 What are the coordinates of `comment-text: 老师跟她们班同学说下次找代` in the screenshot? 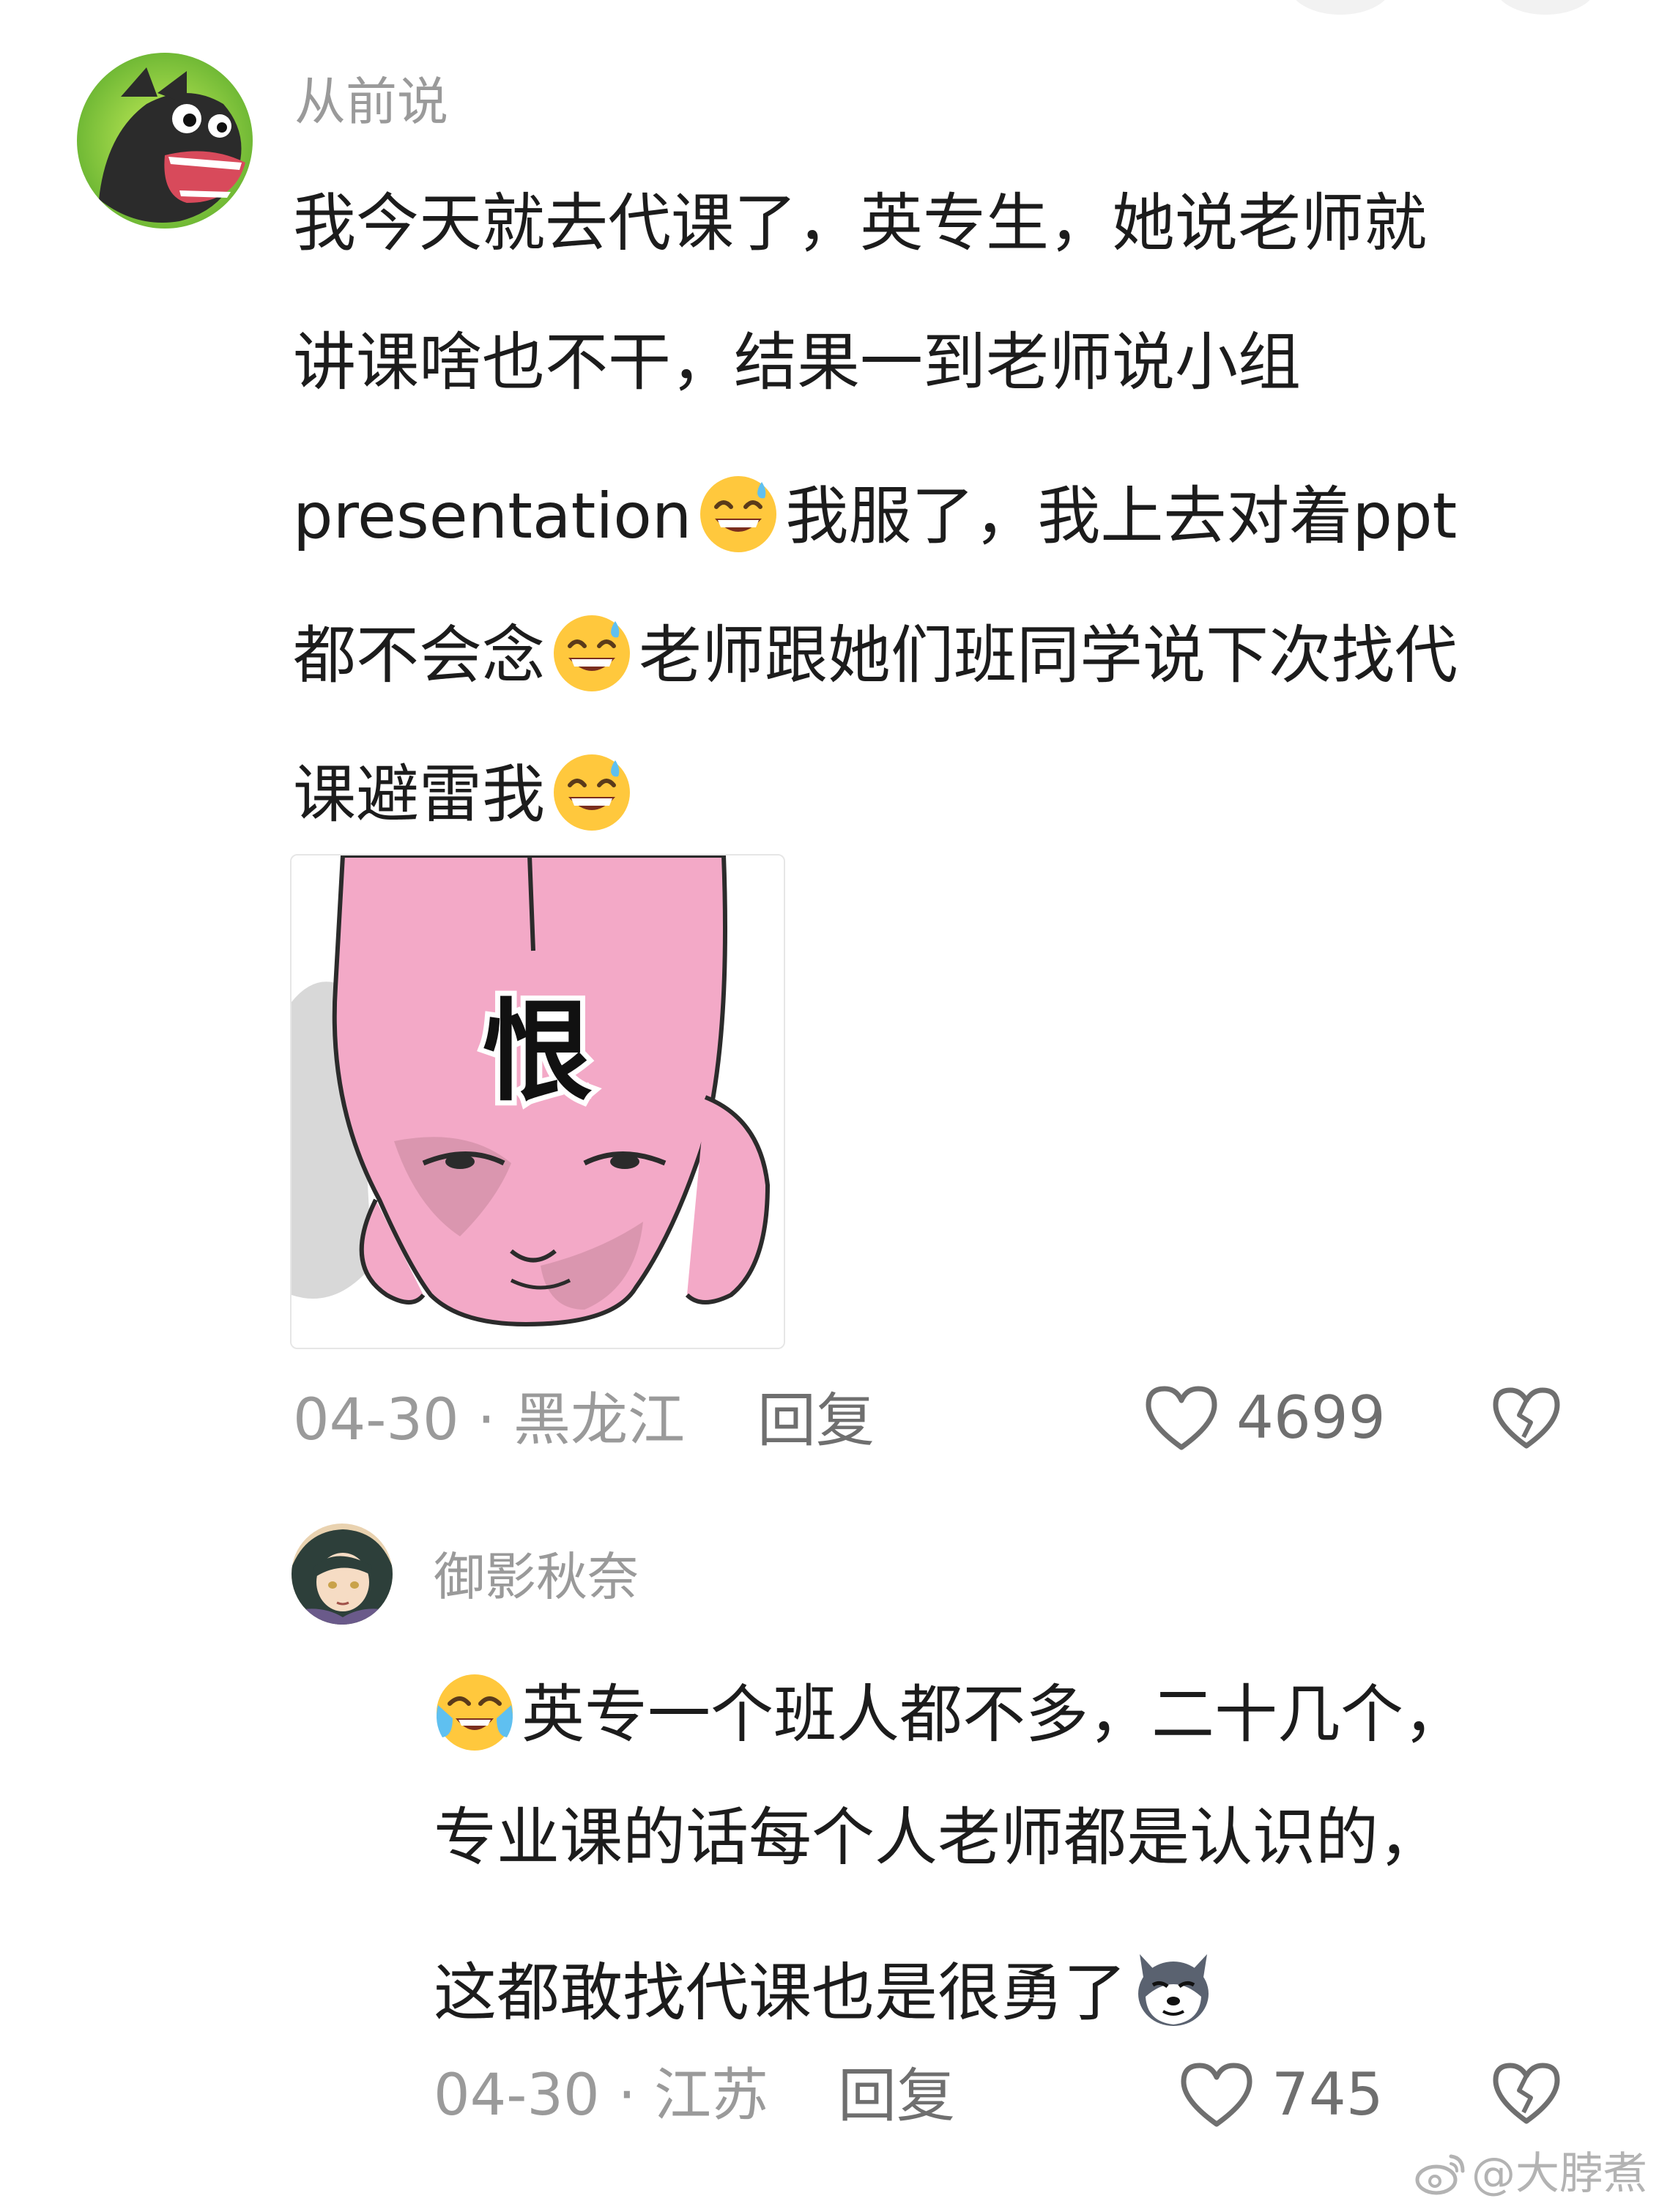 It's located at (1048, 655).